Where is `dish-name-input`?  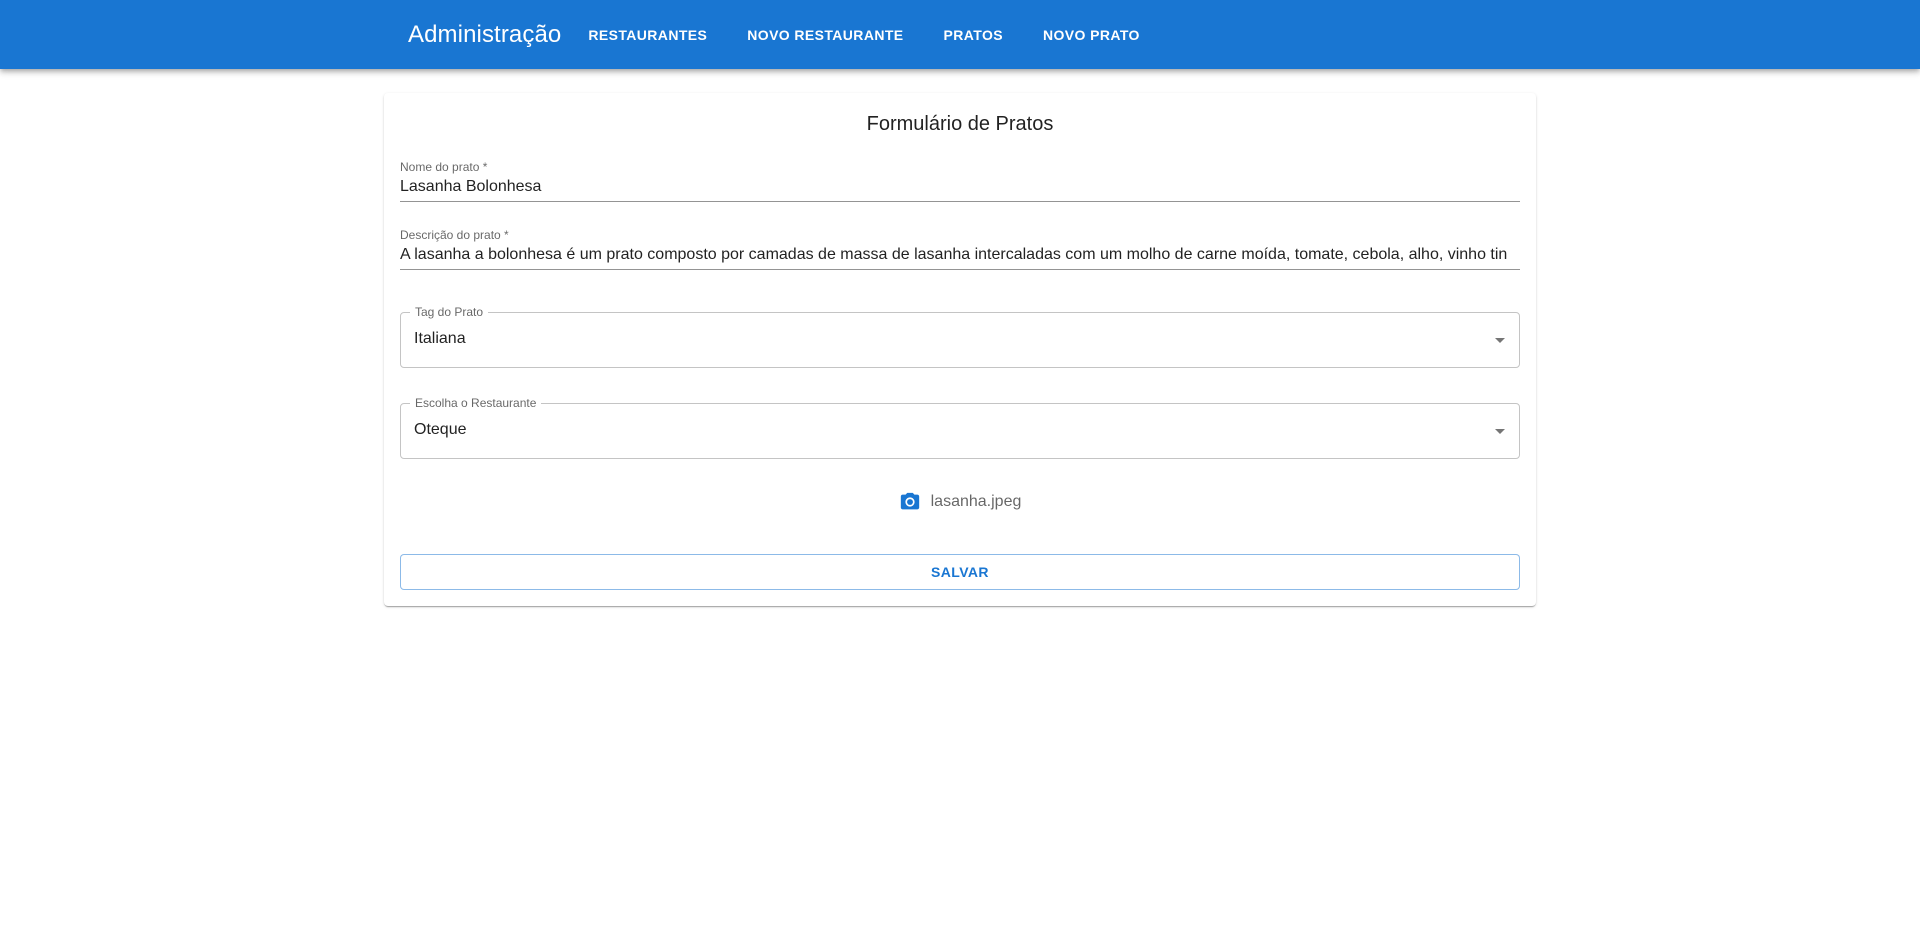 dish-name-input is located at coordinates (960, 188).